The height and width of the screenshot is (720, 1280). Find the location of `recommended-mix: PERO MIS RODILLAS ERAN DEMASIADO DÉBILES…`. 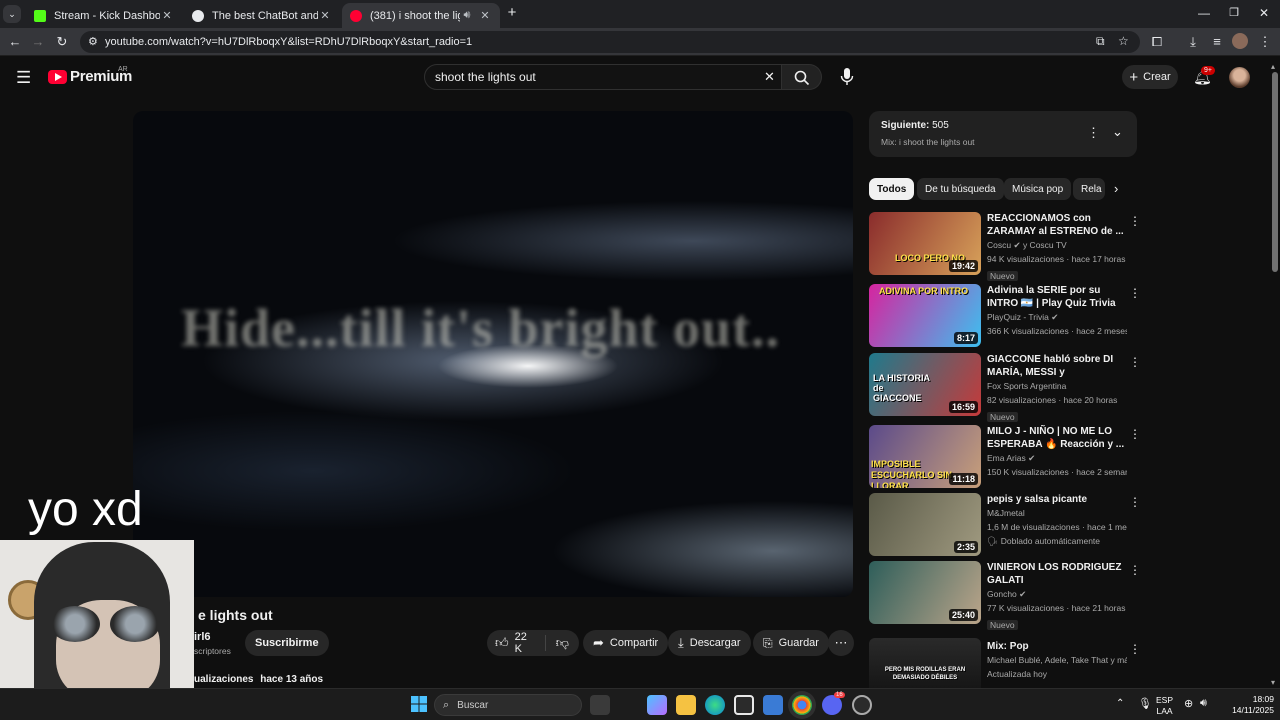

recommended-mix: PERO MIS RODILLAS ERAN DEMASIADO DÉBILES… is located at coordinates (1004, 663).